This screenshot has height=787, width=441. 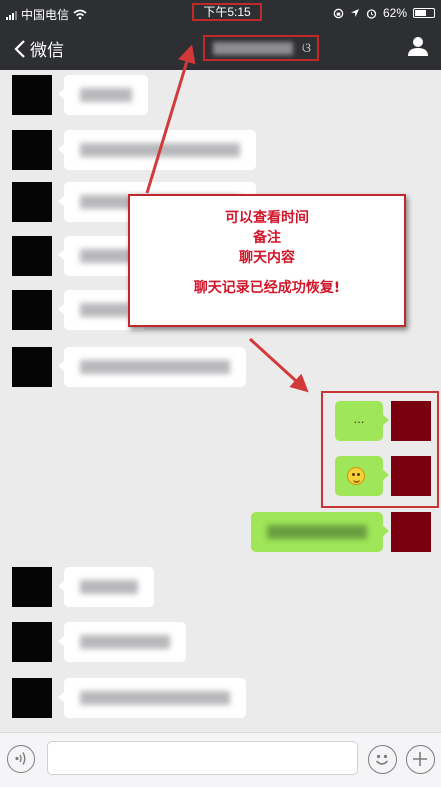 I want to click on battery-fill, so click(x=420, y=13).